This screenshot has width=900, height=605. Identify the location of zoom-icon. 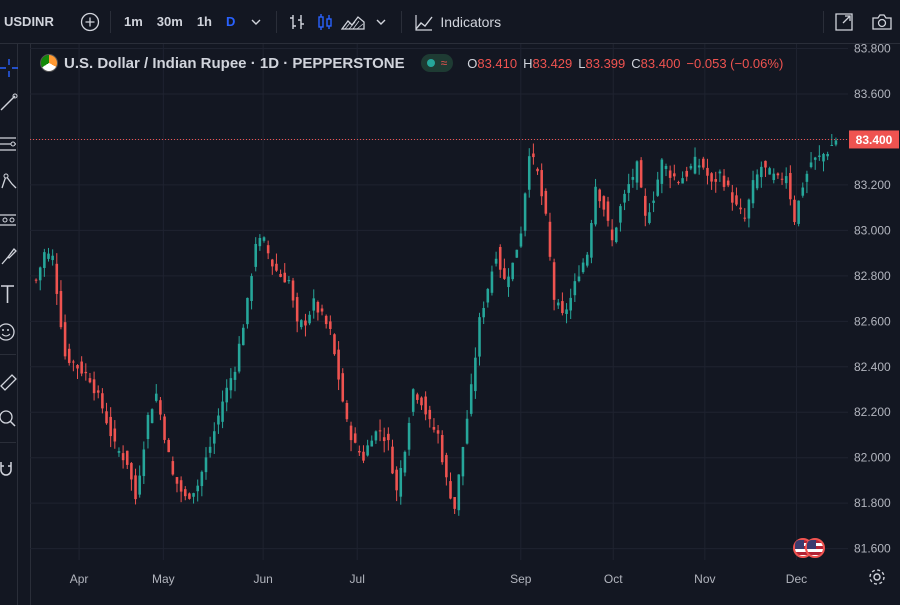
(9, 418).